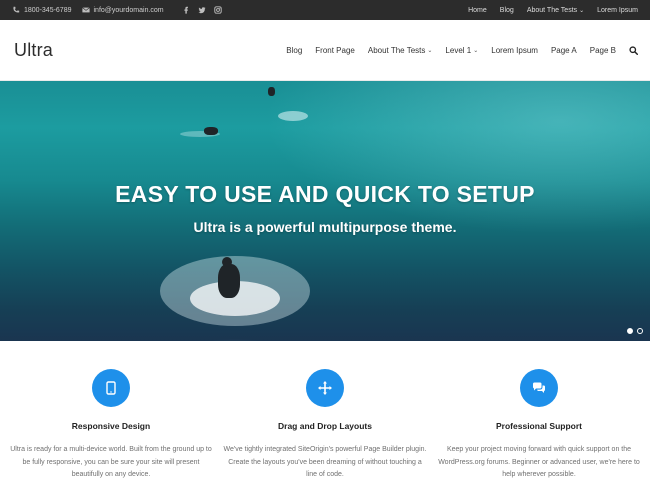  I want to click on envelope-icon, so click(85, 10).